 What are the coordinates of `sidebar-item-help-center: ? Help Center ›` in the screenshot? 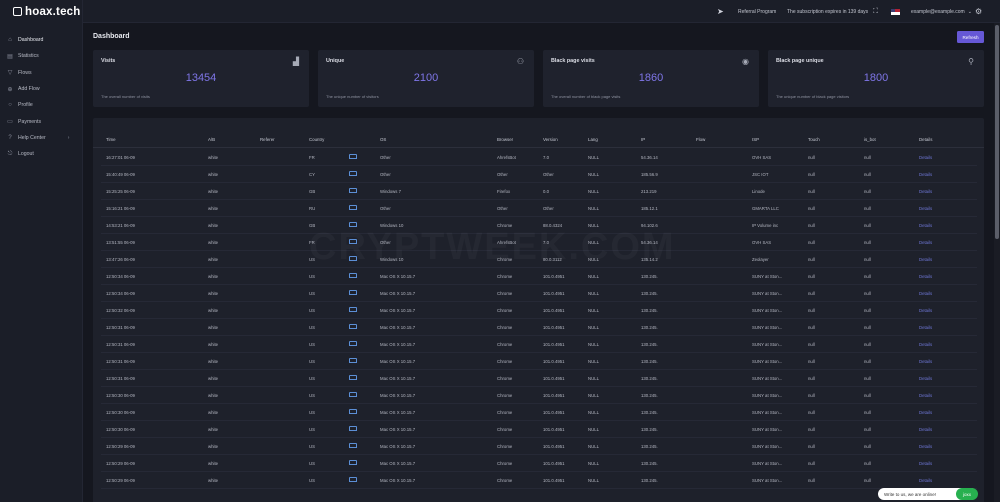 It's located at (41, 138).